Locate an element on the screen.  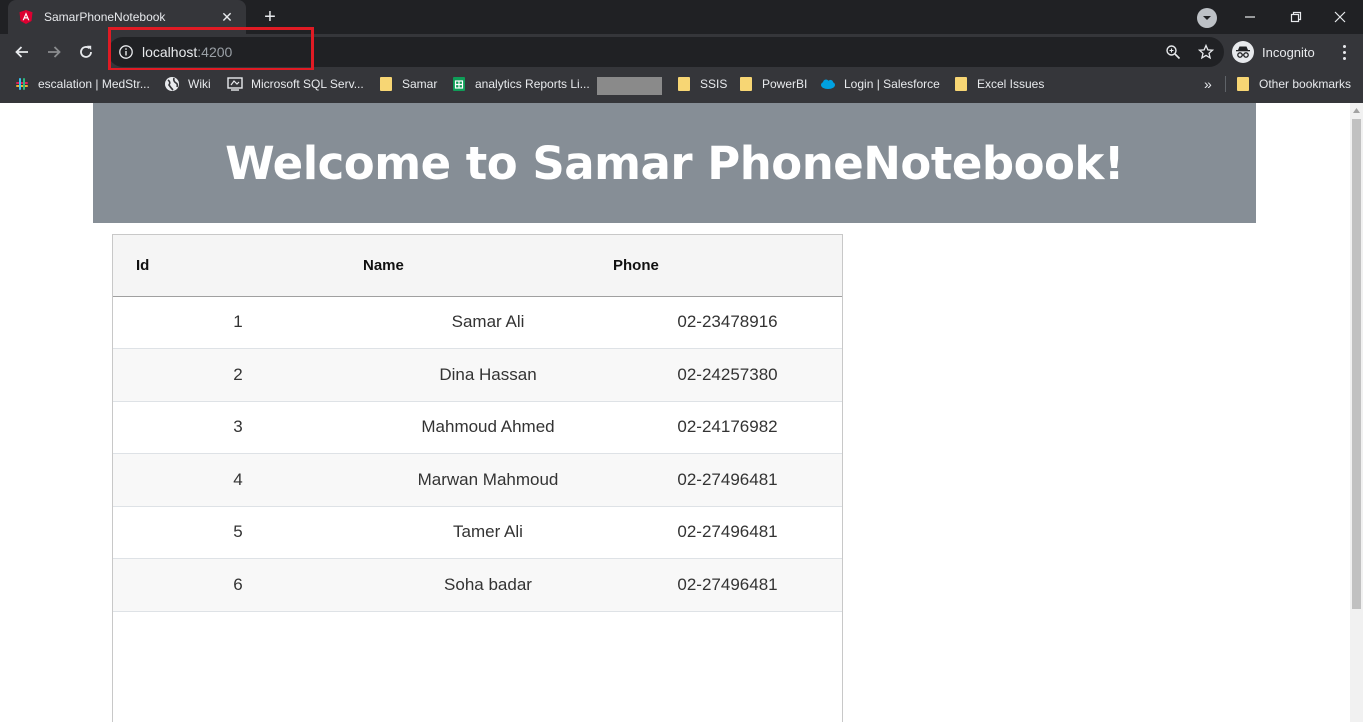
bookmark-wiki: Wiki is located at coordinates (187, 84).